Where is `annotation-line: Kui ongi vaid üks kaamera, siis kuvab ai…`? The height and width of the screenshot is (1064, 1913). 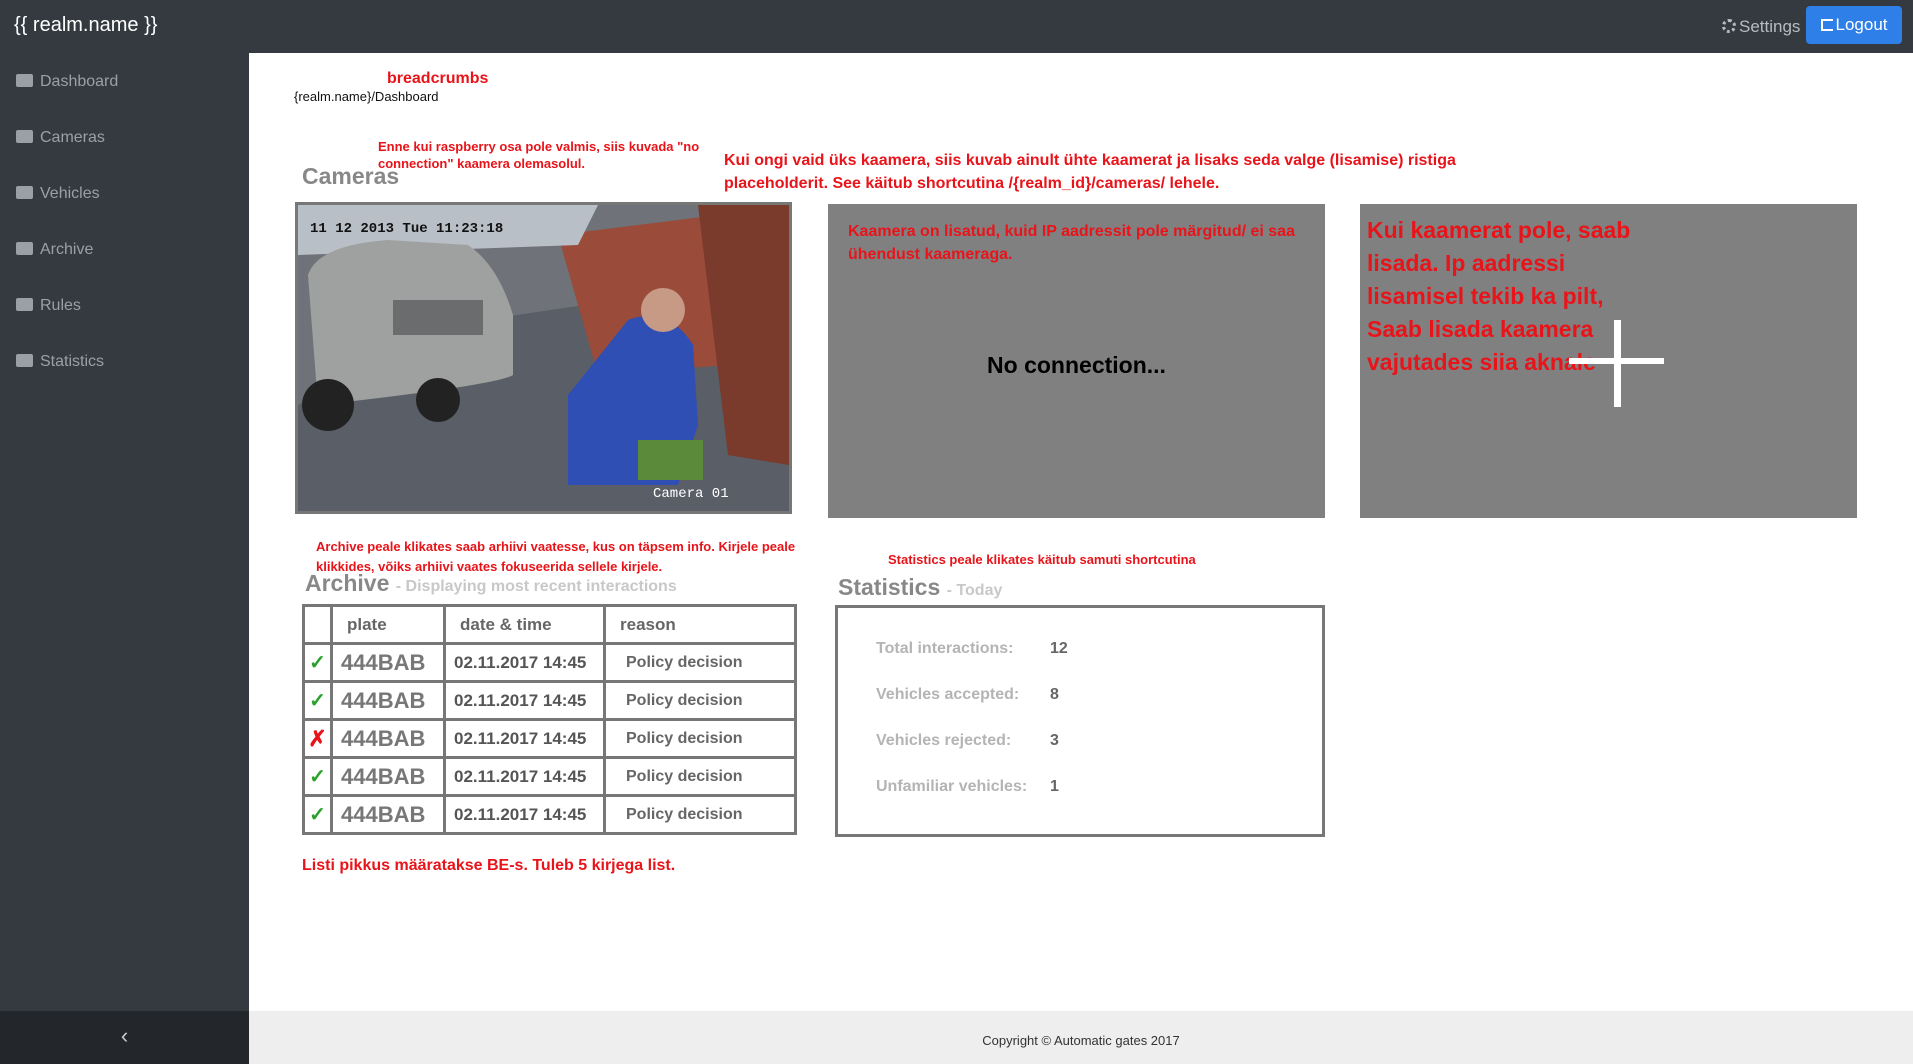
annotation-line: Kui ongi vaid üks kaamera, siis kuvab ai… is located at coordinates (1090, 160).